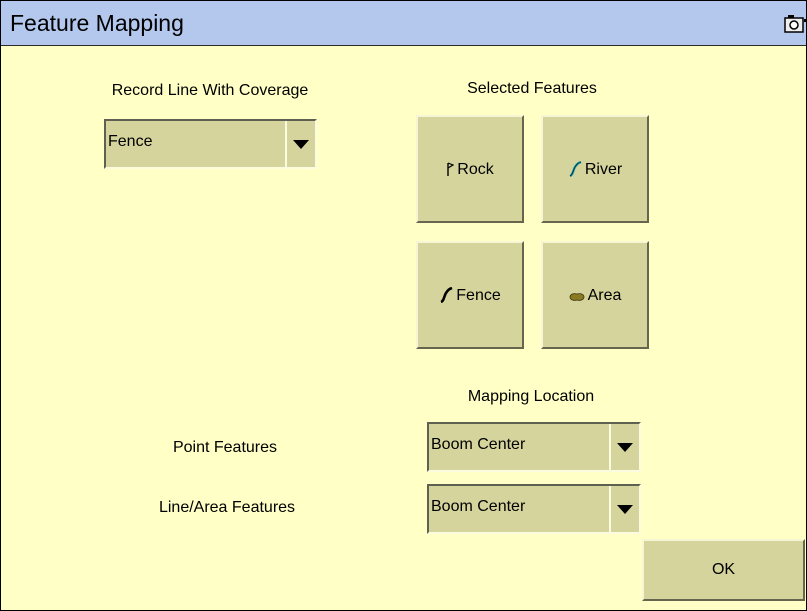 The width and height of the screenshot is (807, 611). Describe the element at coordinates (446, 295) in the screenshot. I see `fence-line-icon` at that location.